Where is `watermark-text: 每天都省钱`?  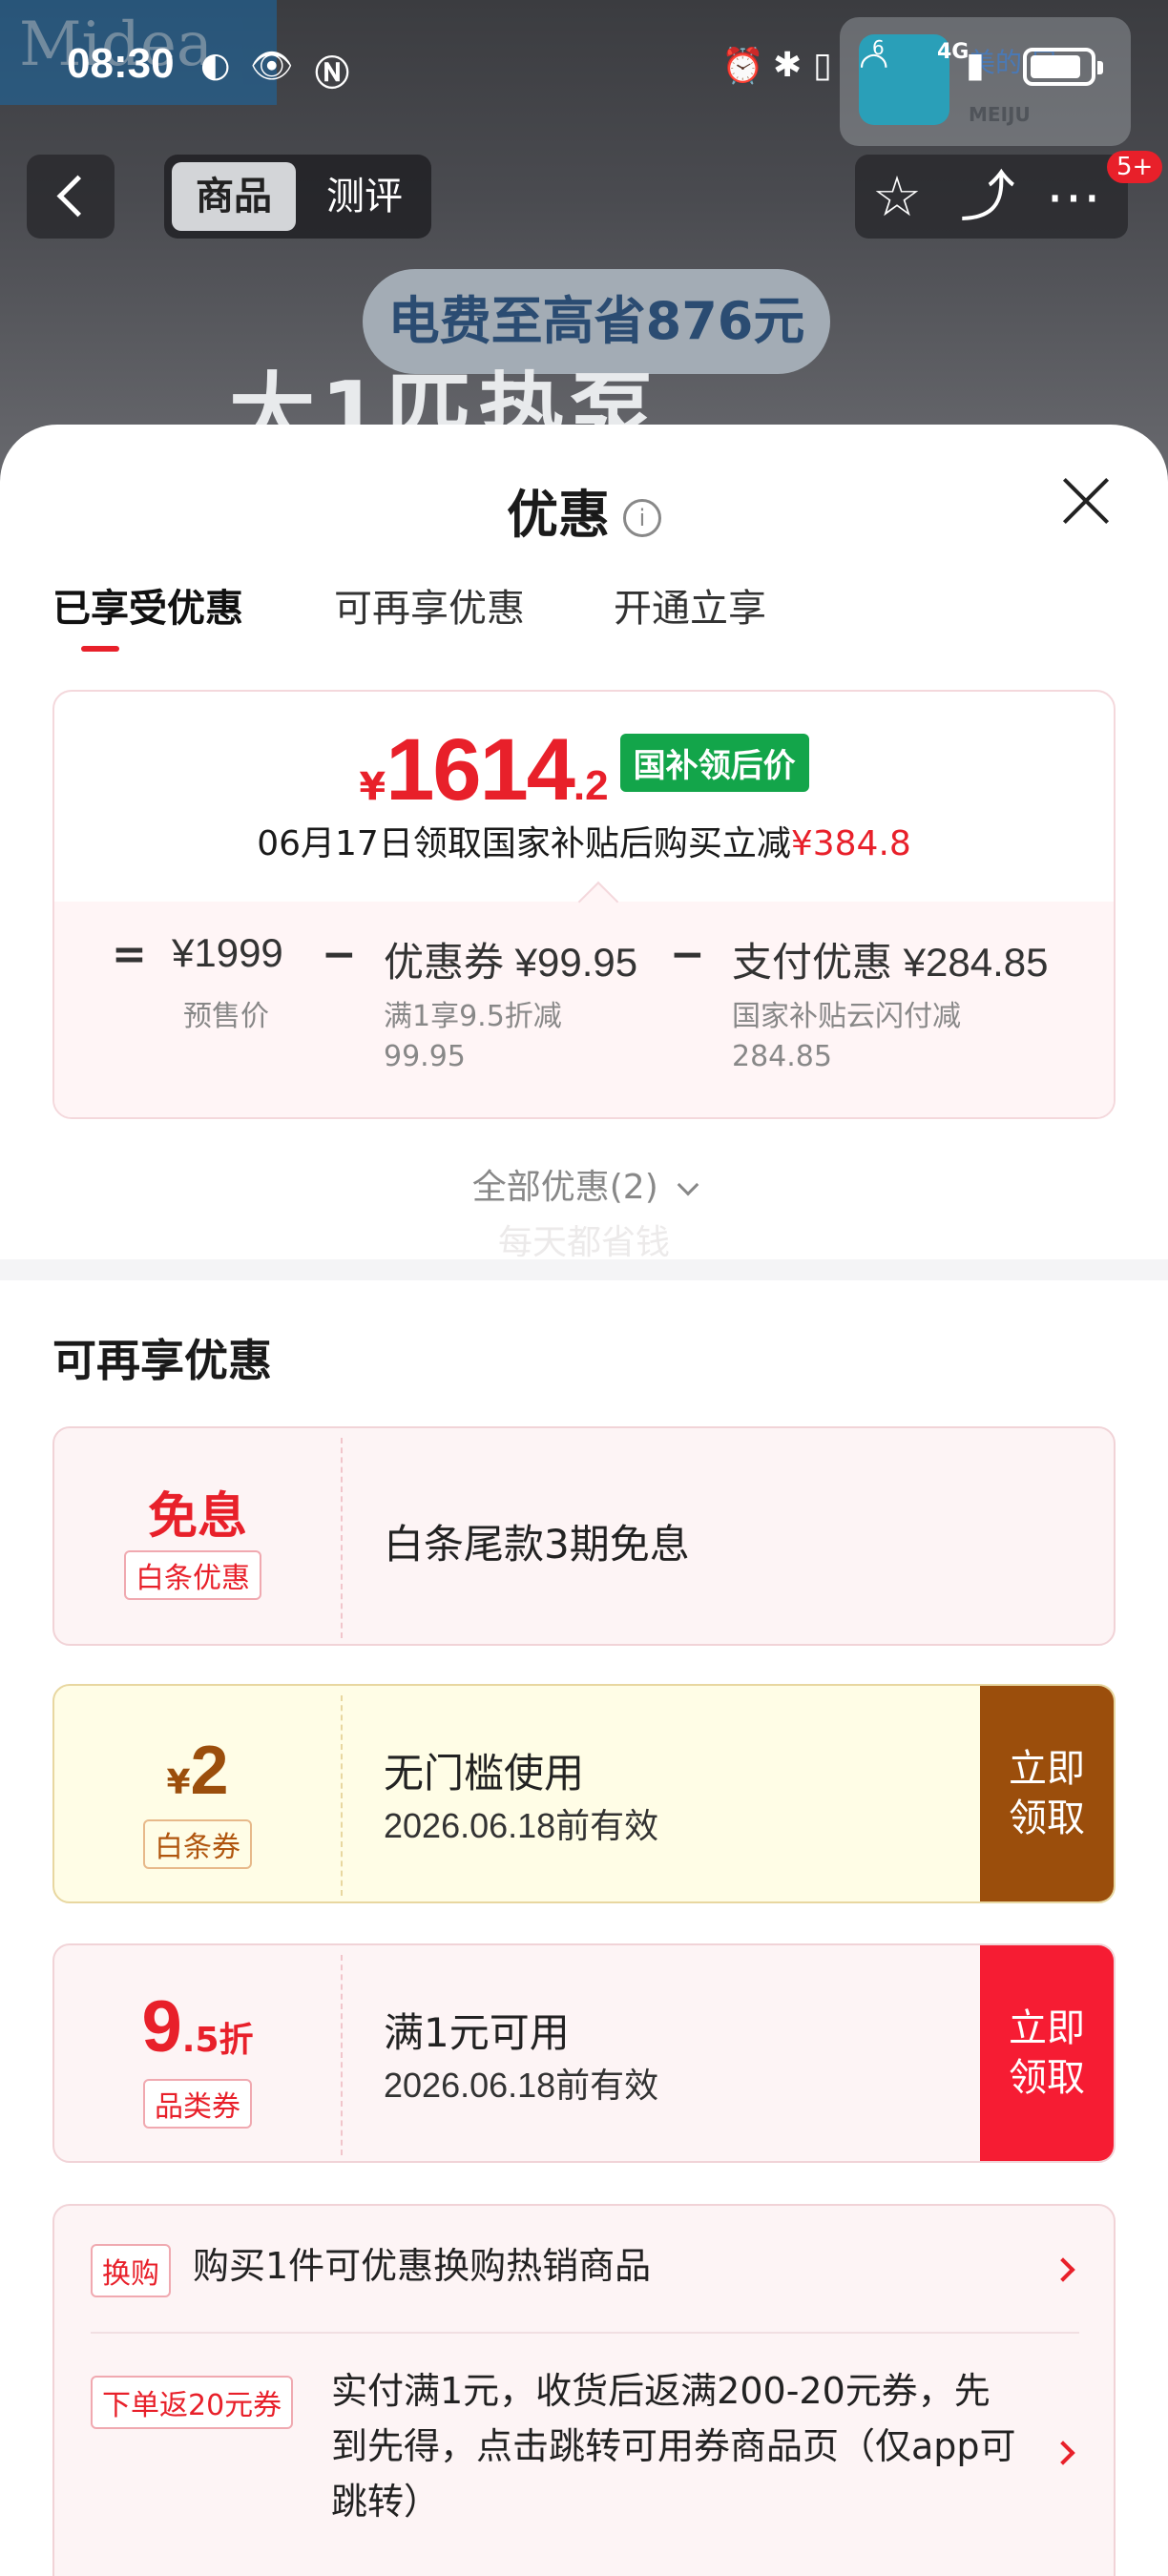
watermark-text: 每天都省钱 is located at coordinates (583, 1242).